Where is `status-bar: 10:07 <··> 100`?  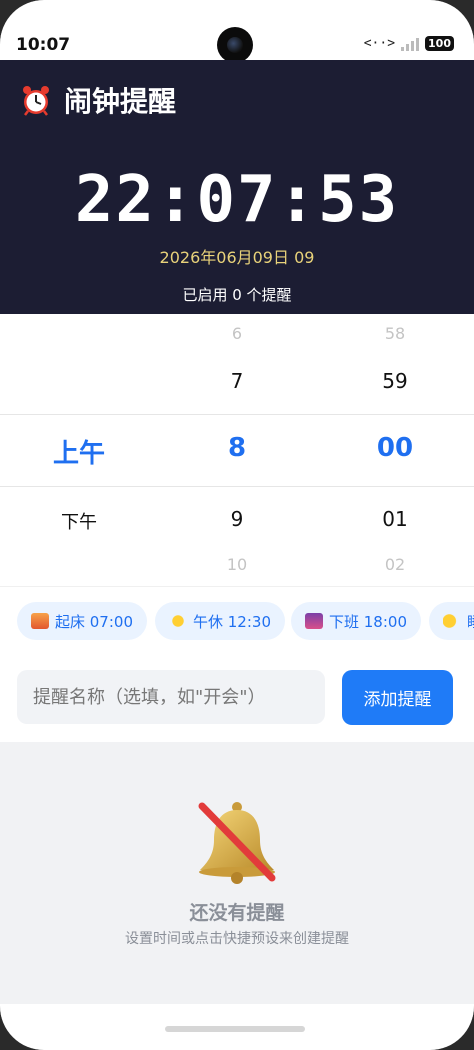 status-bar: 10:07 <··> 100 is located at coordinates (237, 31).